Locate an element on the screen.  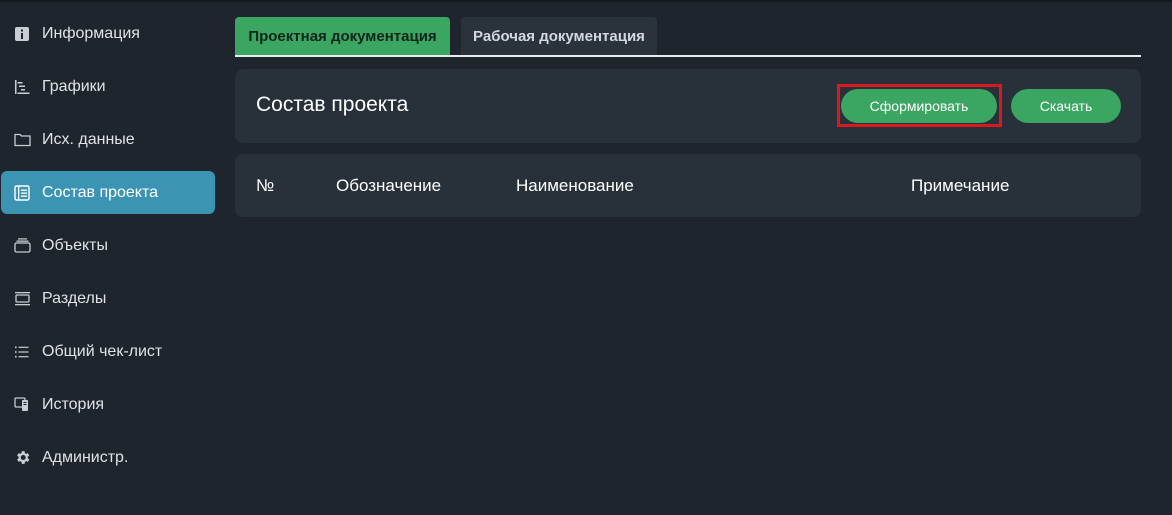
header-panel: Состав проекта Сформировать Скачать is located at coordinates (688, 106).